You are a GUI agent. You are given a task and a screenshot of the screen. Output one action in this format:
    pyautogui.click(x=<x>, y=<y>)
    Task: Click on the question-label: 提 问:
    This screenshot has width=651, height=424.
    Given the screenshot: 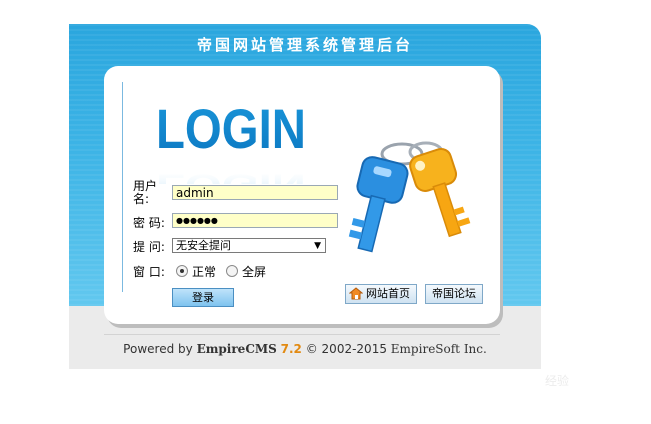 What is the action you would take?
    pyautogui.click(x=149, y=247)
    